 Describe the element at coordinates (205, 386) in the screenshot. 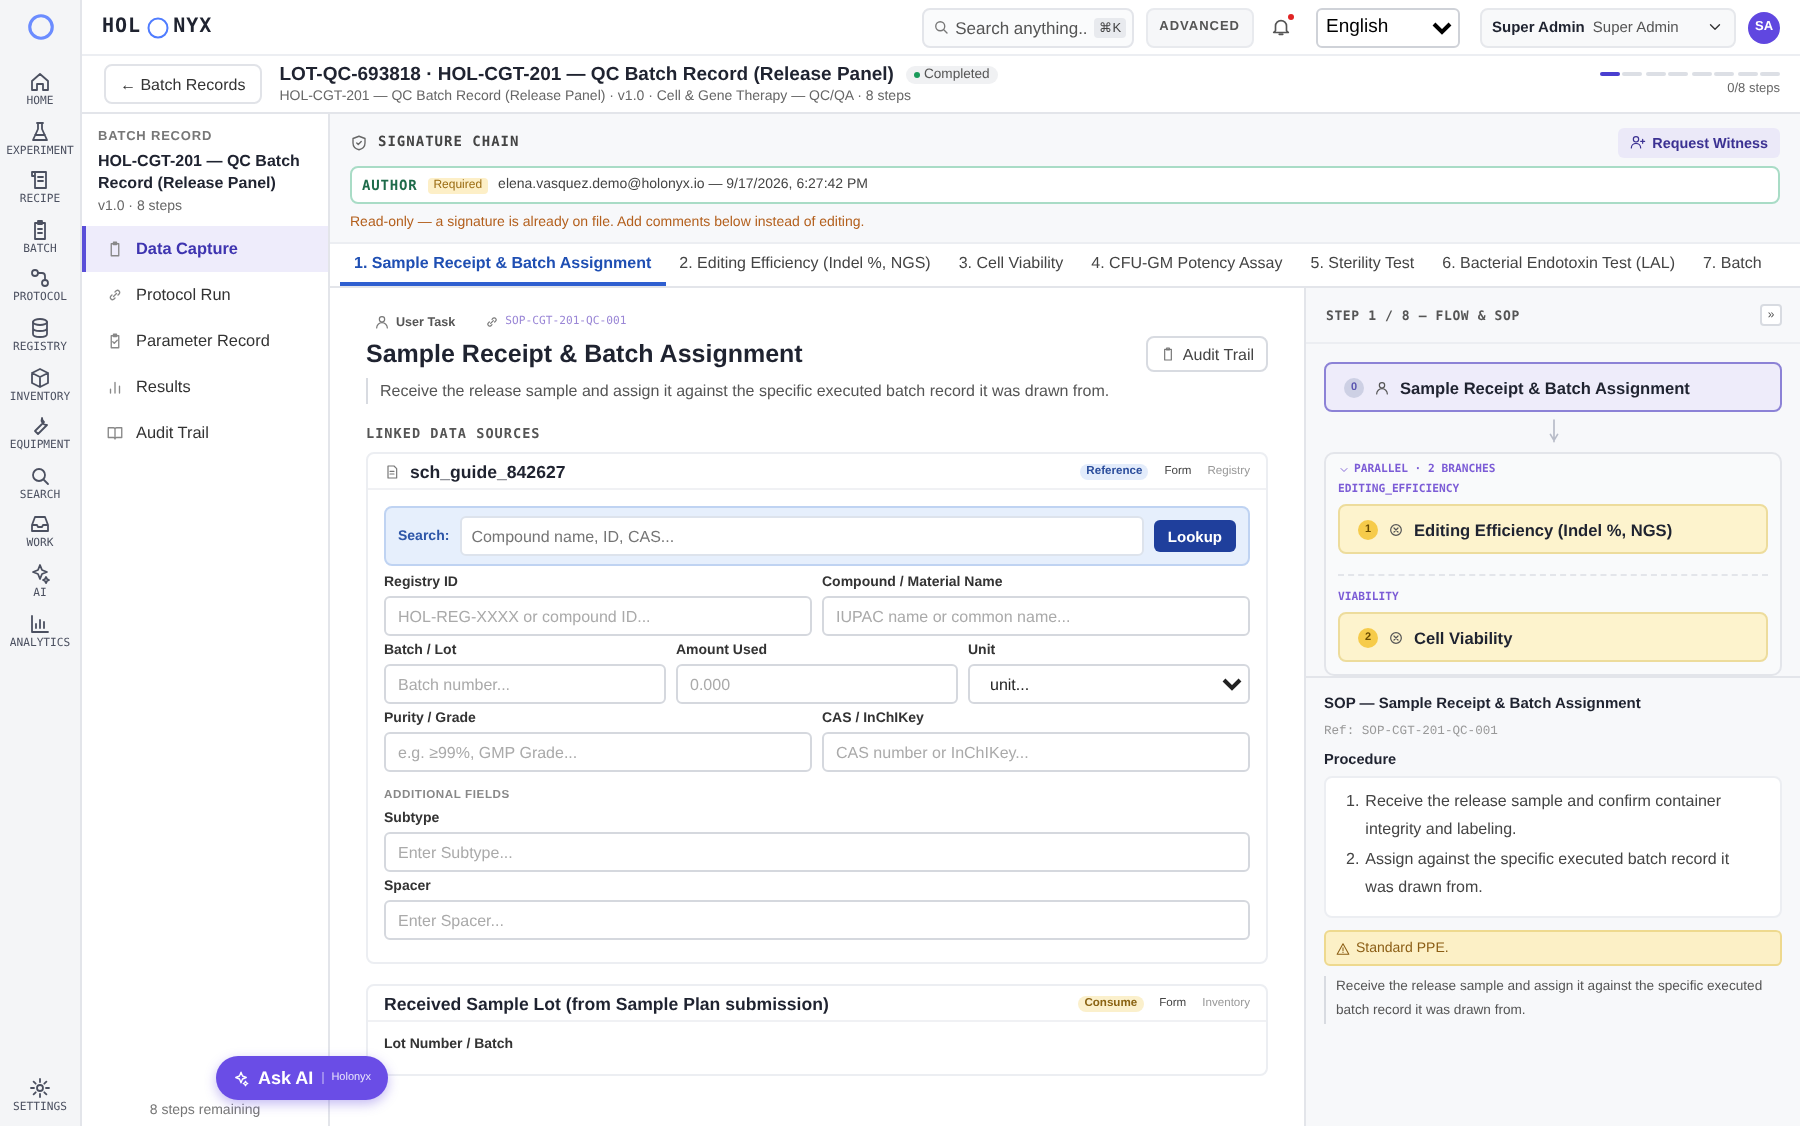

I see `sidebar-item: Results` at that location.